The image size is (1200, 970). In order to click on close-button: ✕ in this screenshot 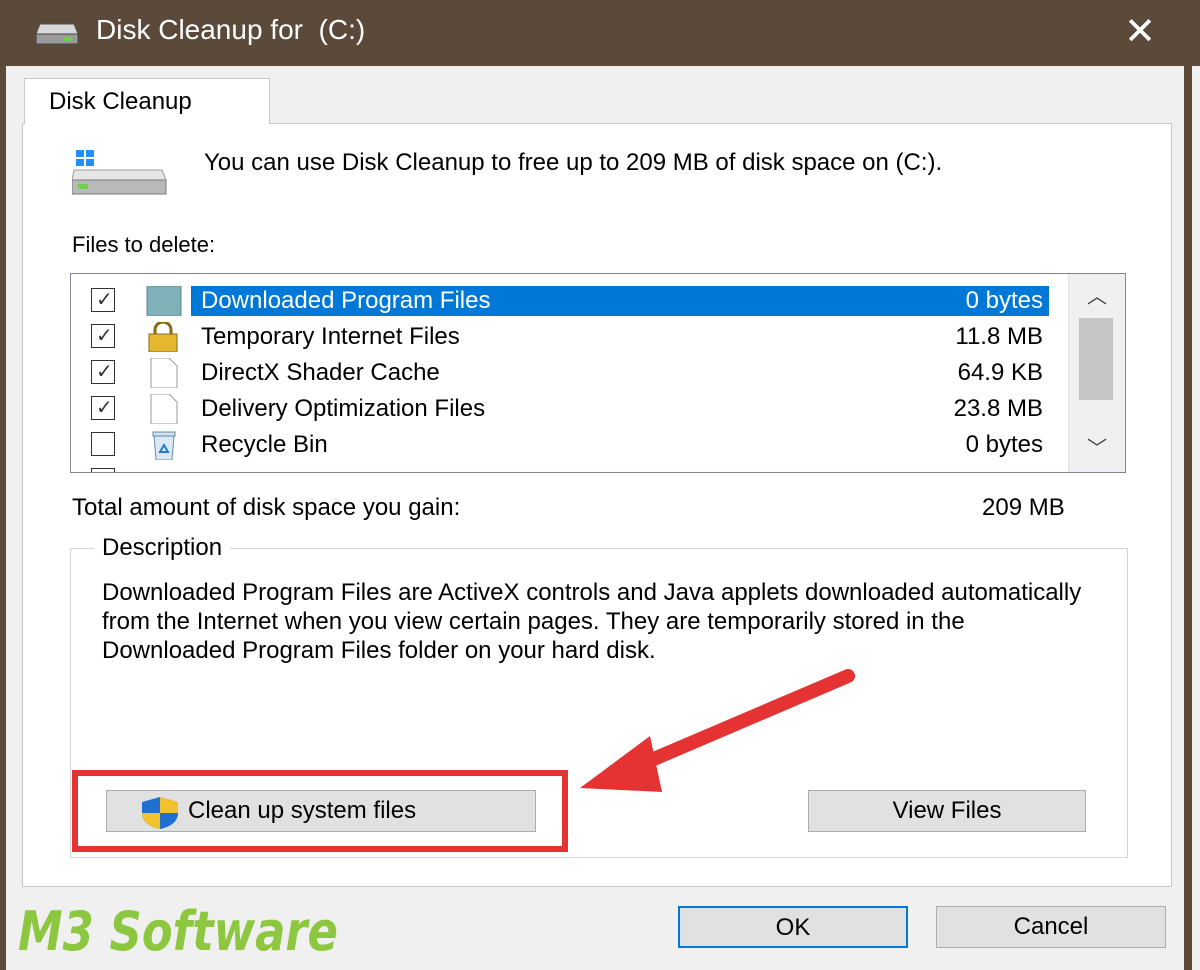, I will do `click(1140, 33)`.